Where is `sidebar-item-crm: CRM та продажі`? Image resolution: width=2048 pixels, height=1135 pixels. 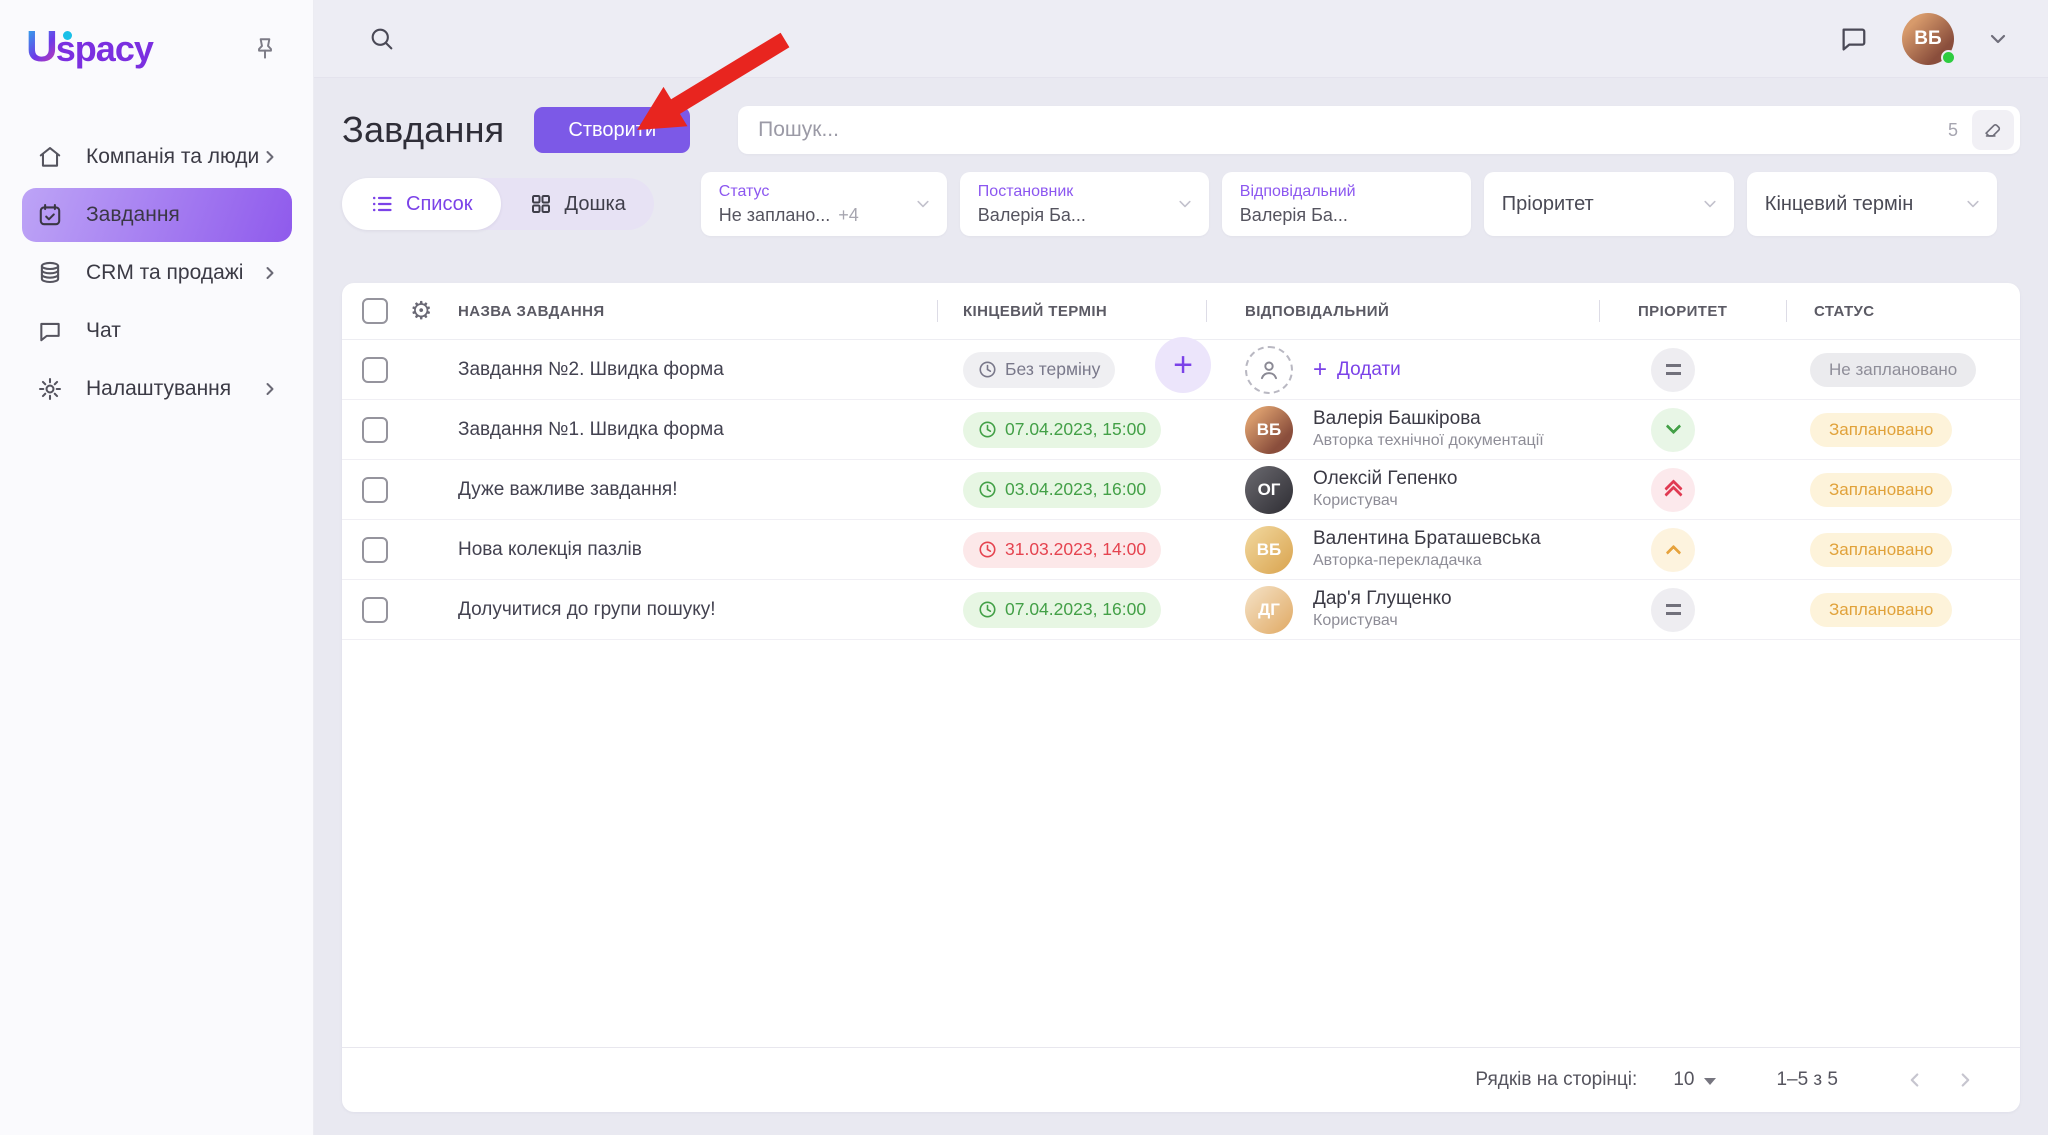 sidebar-item-crm: CRM та продажі is located at coordinates (157, 273).